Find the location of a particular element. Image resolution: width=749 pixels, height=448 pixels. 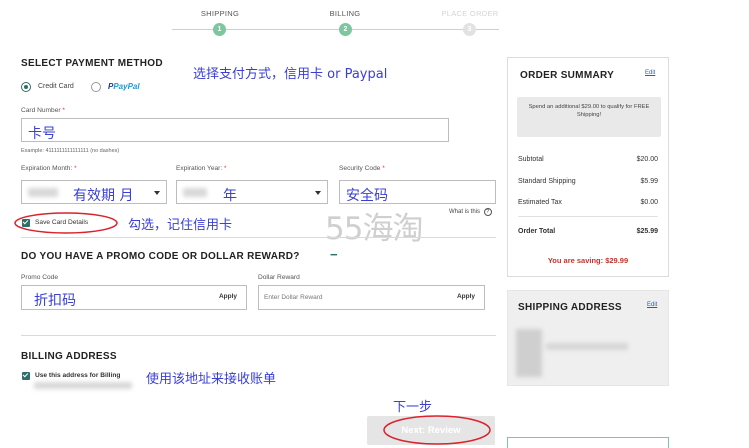

paypal-radio is located at coordinates (96, 87).